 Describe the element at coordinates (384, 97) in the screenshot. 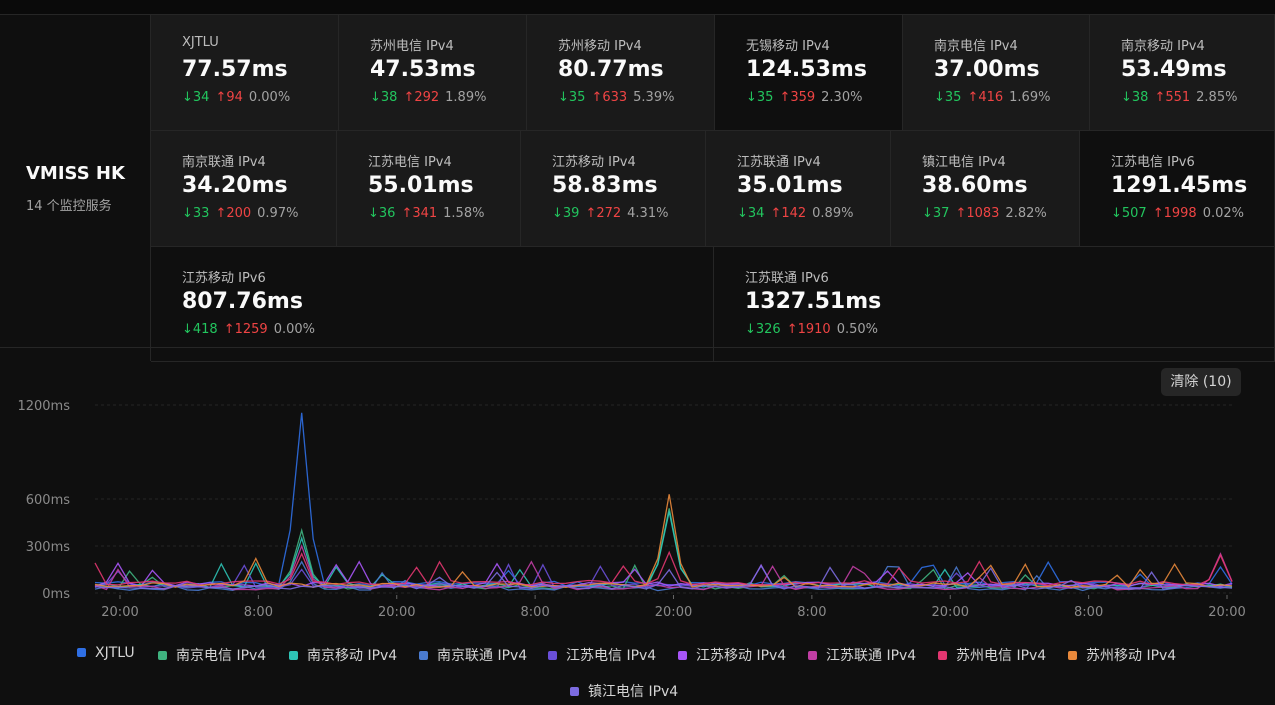

I see `down-count: ↓38` at that location.